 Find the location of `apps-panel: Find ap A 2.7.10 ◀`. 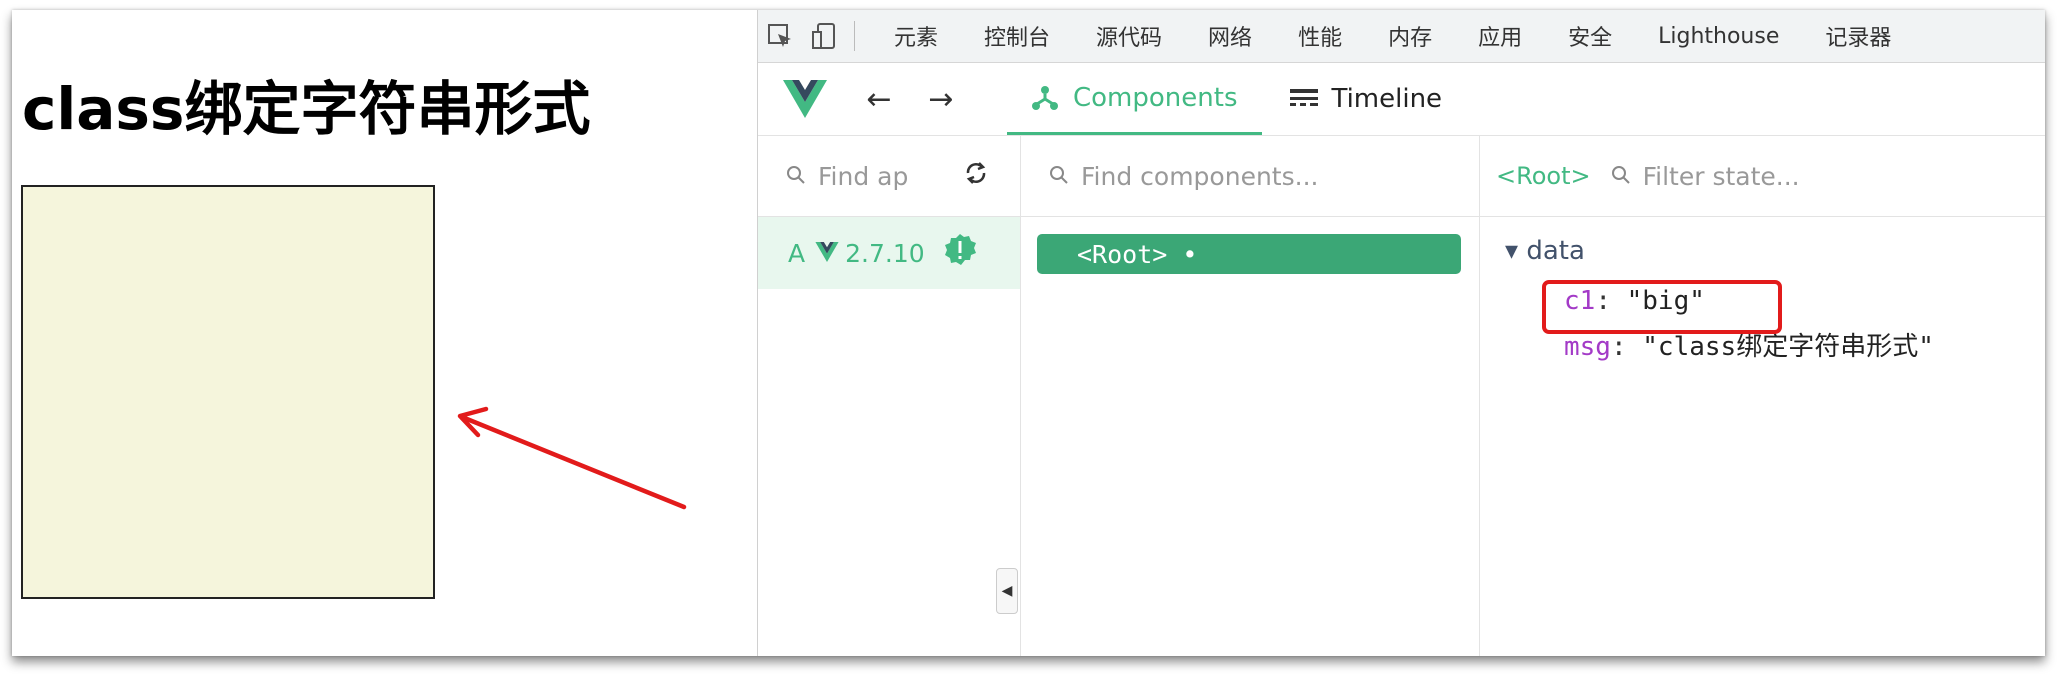

apps-panel: Find ap A 2.7.10 ◀ is located at coordinates (889, 396).